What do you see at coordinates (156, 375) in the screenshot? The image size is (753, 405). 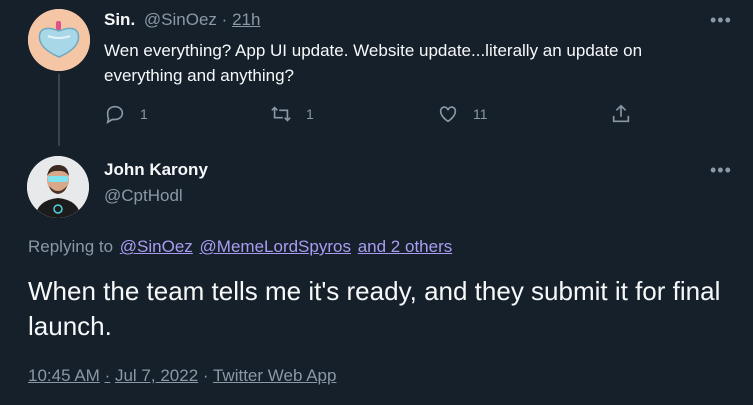 I see `tweet-date: Jul 7, 2022` at bounding box center [156, 375].